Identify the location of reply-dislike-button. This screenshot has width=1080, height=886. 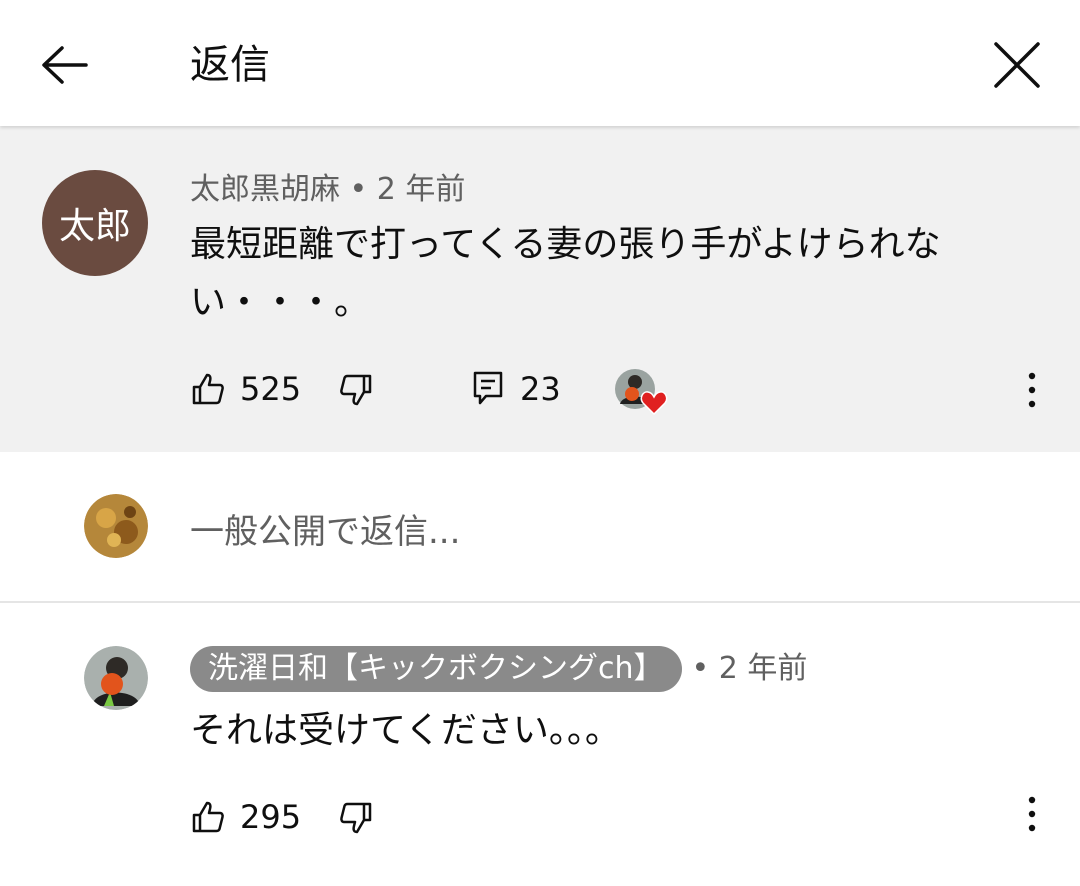
(356, 818).